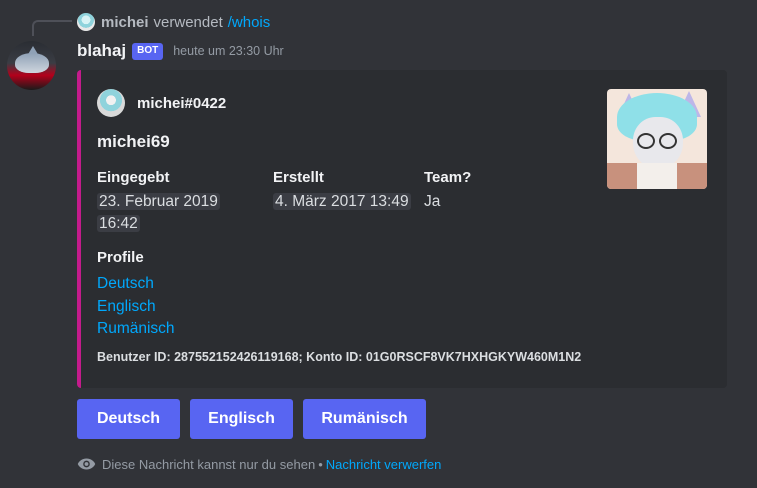 The width and height of the screenshot is (757, 488). I want to click on thumb-glasses-left, so click(646, 141).